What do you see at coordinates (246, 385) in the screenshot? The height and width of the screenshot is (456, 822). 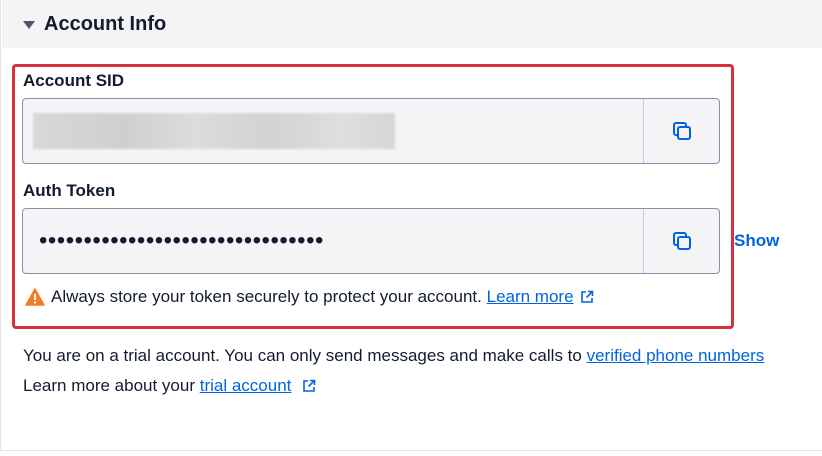 I see `trial-account-link: trial account` at bounding box center [246, 385].